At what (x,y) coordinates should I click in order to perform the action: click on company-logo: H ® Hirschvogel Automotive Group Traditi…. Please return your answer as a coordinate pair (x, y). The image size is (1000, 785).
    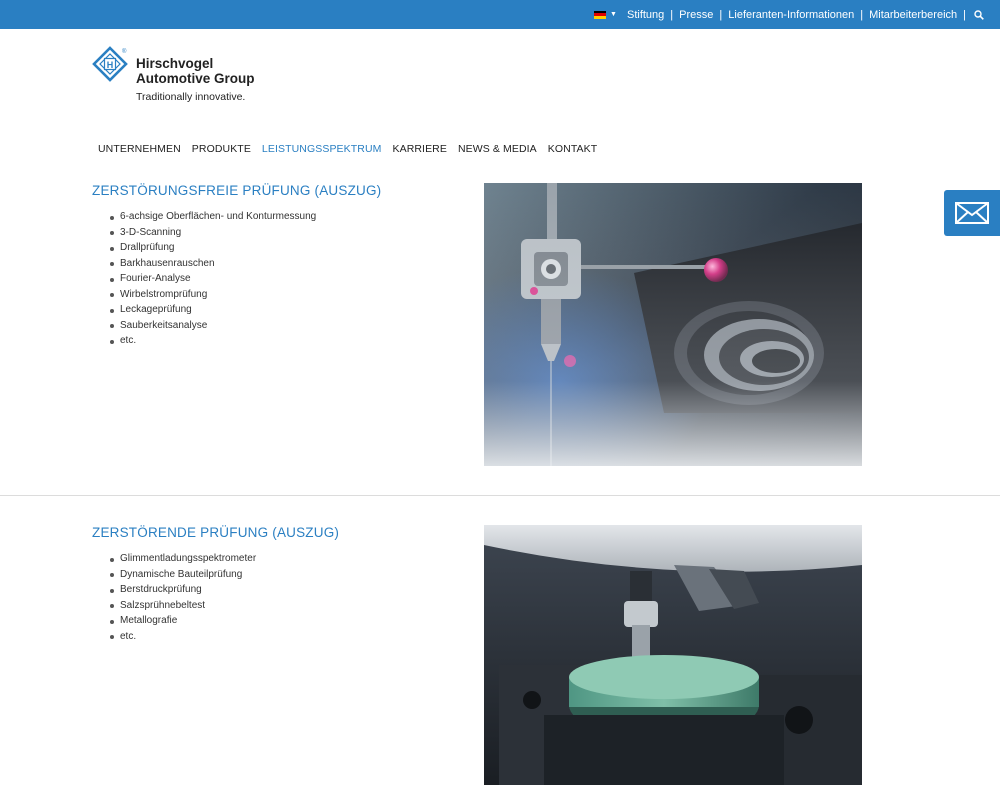
    Looking at the image, I should click on (182, 76).